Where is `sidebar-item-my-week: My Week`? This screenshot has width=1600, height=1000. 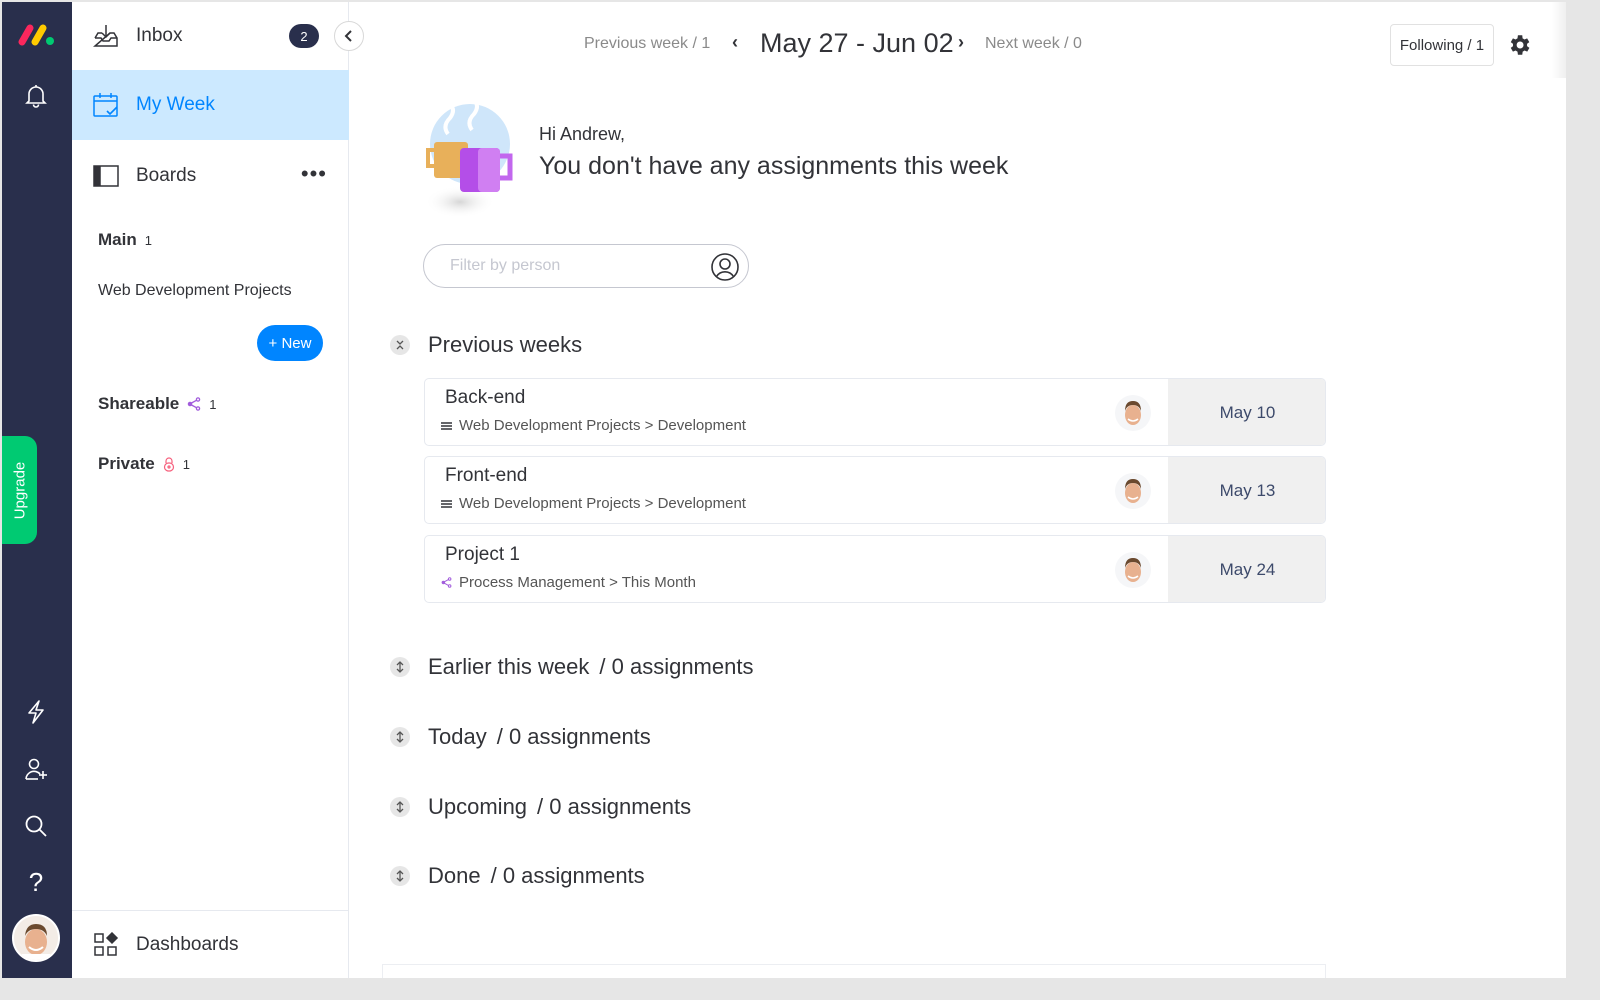 sidebar-item-my-week: My Week is located at coordinates (210, 105).